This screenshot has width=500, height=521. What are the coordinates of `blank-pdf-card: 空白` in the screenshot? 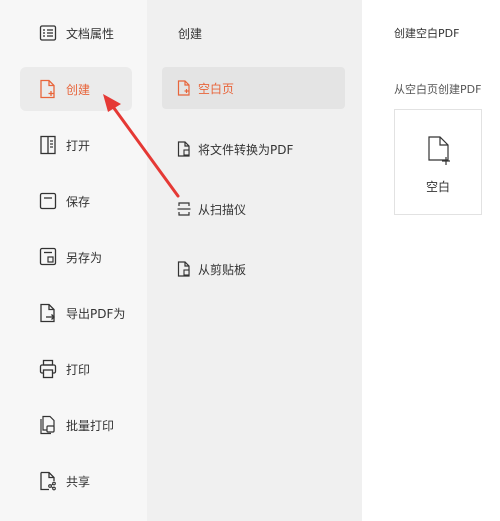 It's located at (438, 162).